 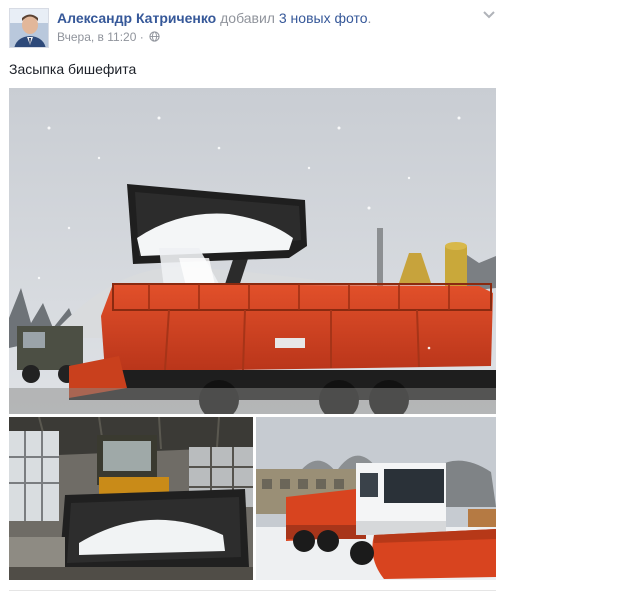 I want to click on header-period: ., so click(x=369, y=18).